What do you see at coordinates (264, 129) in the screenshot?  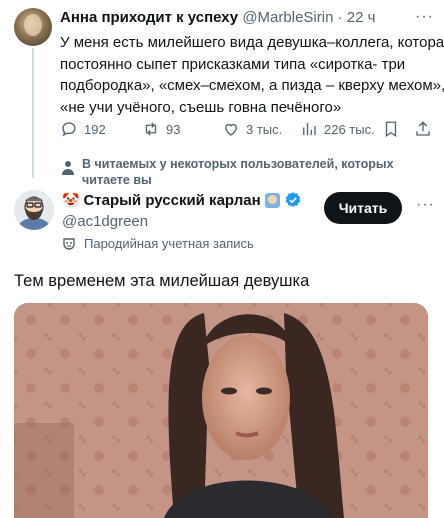 I see `like-count: 3 тыс.` at bounding box center [264, 129].